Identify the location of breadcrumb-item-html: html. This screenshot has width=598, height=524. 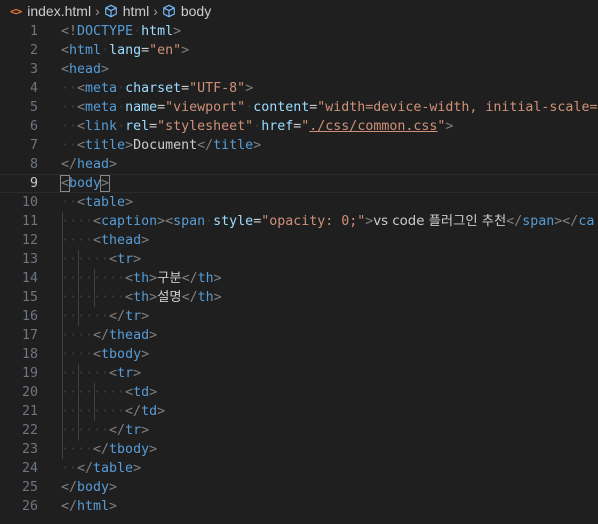
(126, 11).